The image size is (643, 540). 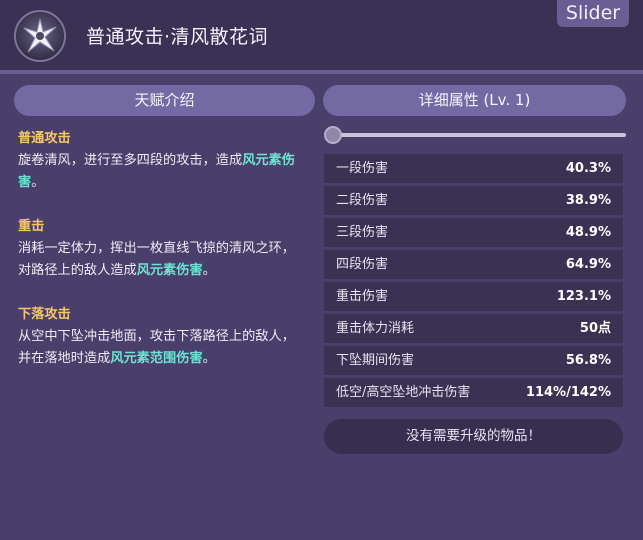 I want to click on level-slider-track, so click(x=479, y=135).